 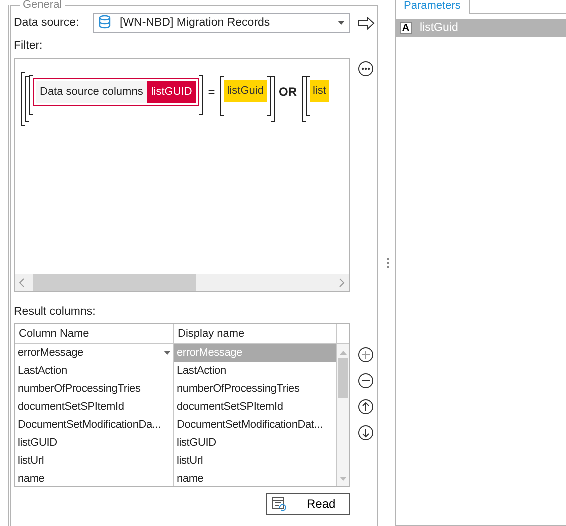 I want to click on table-cell: listGUID, so click(x=94, y=443).